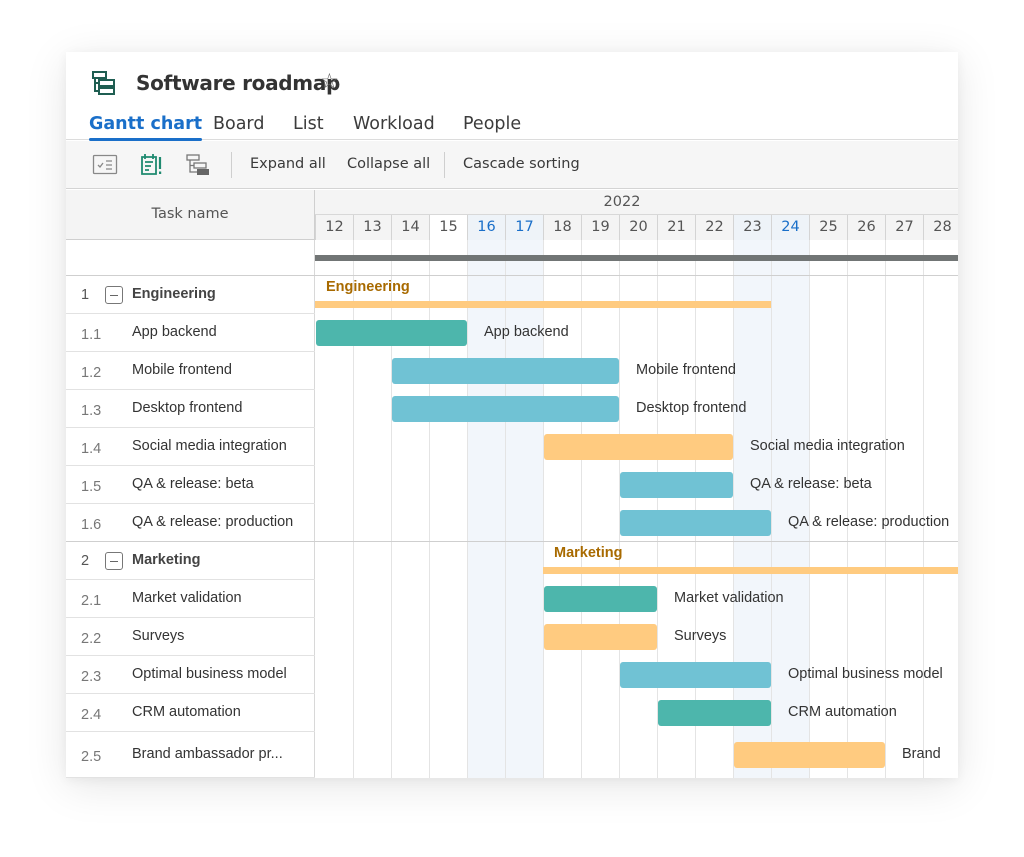 The height and width of the screenshot is (857, 1024). I want to click on task-bar-label: App backend, so click(526, 332).